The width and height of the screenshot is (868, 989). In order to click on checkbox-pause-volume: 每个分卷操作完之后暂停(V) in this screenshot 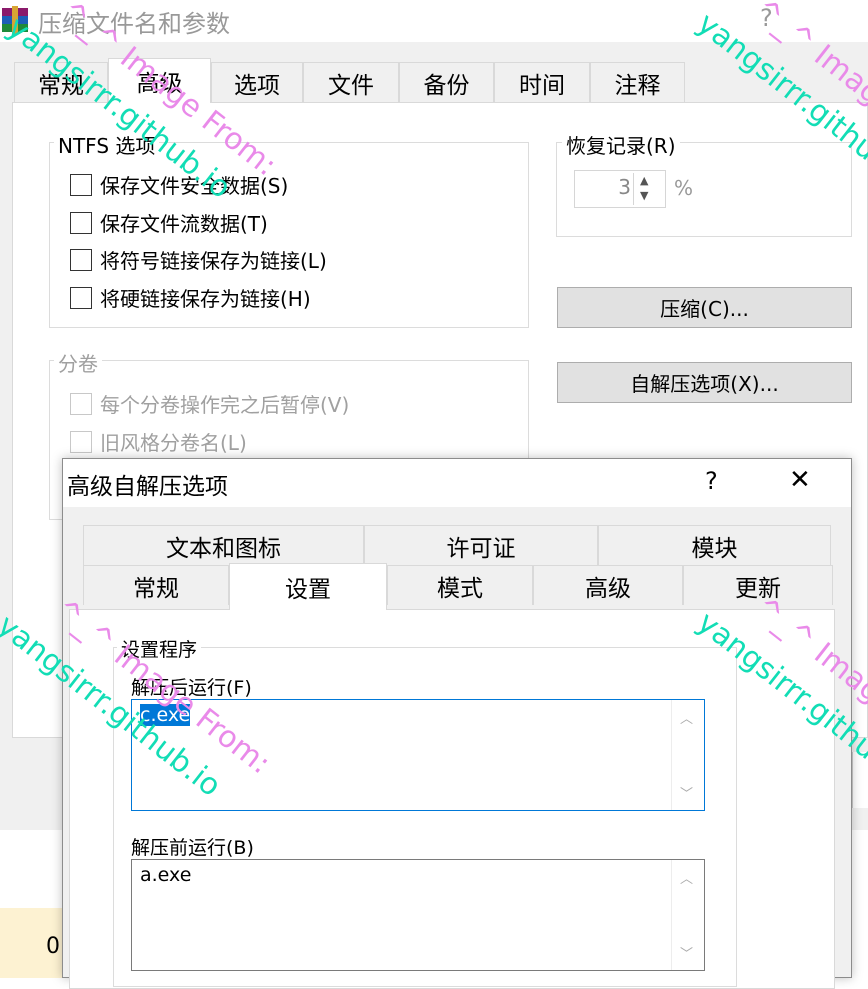, I will do `click(209, 403)`.